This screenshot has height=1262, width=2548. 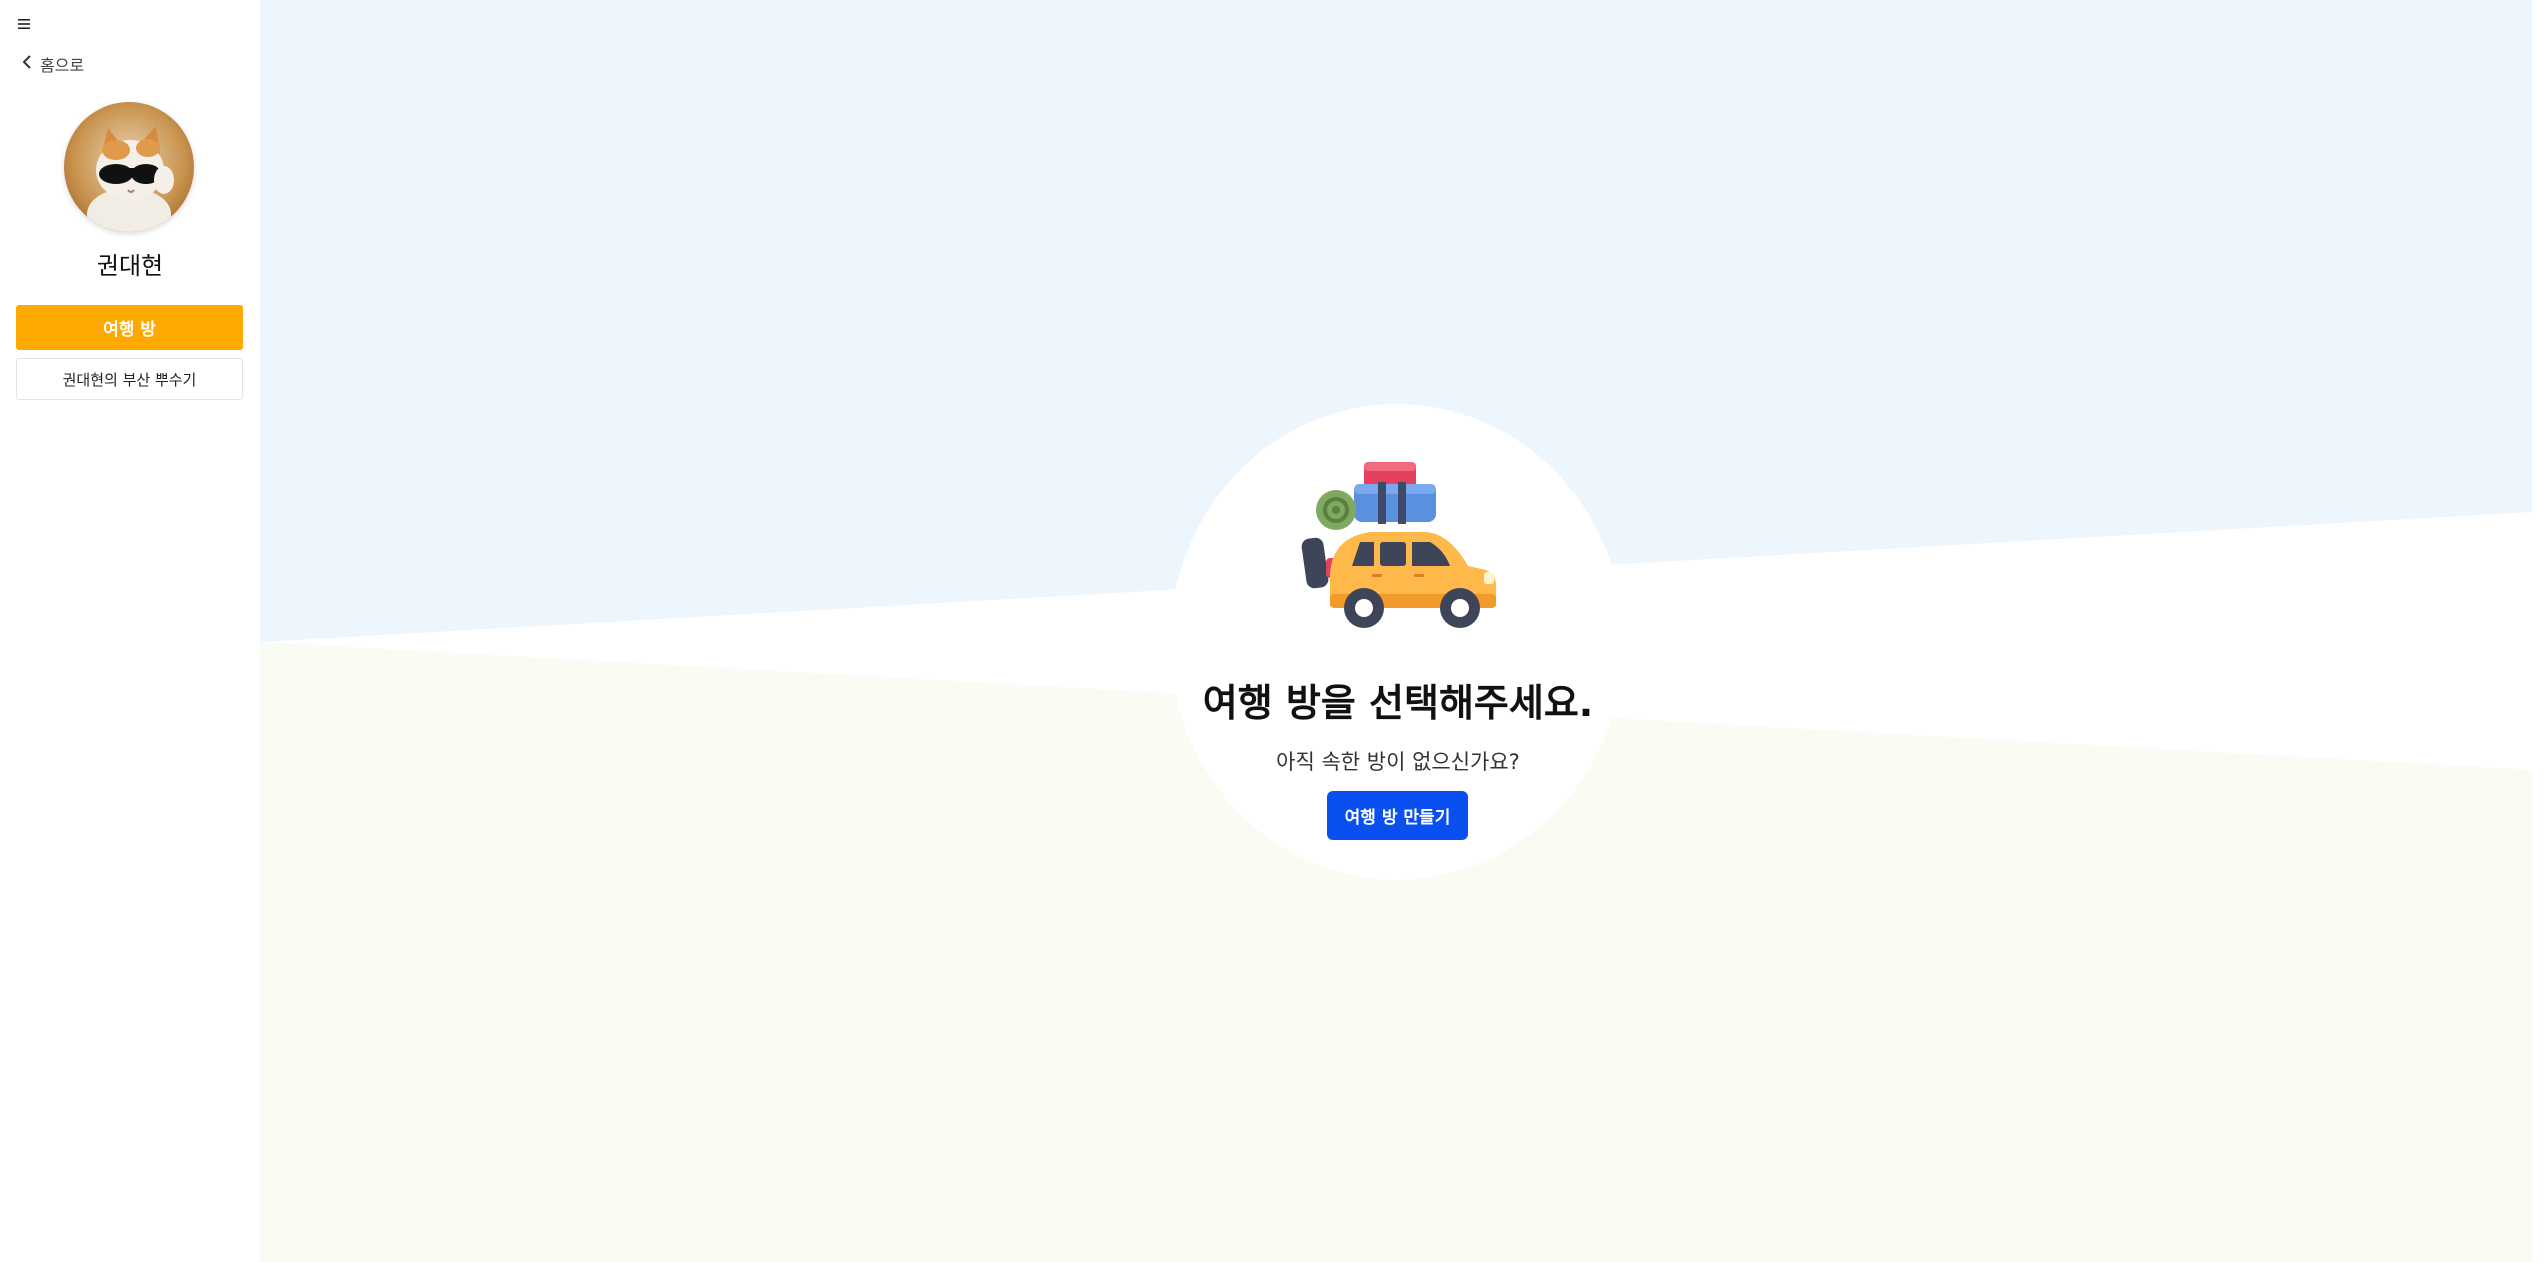 I want to click on car-with-luggage-icon, so click(x=1398, y=544).